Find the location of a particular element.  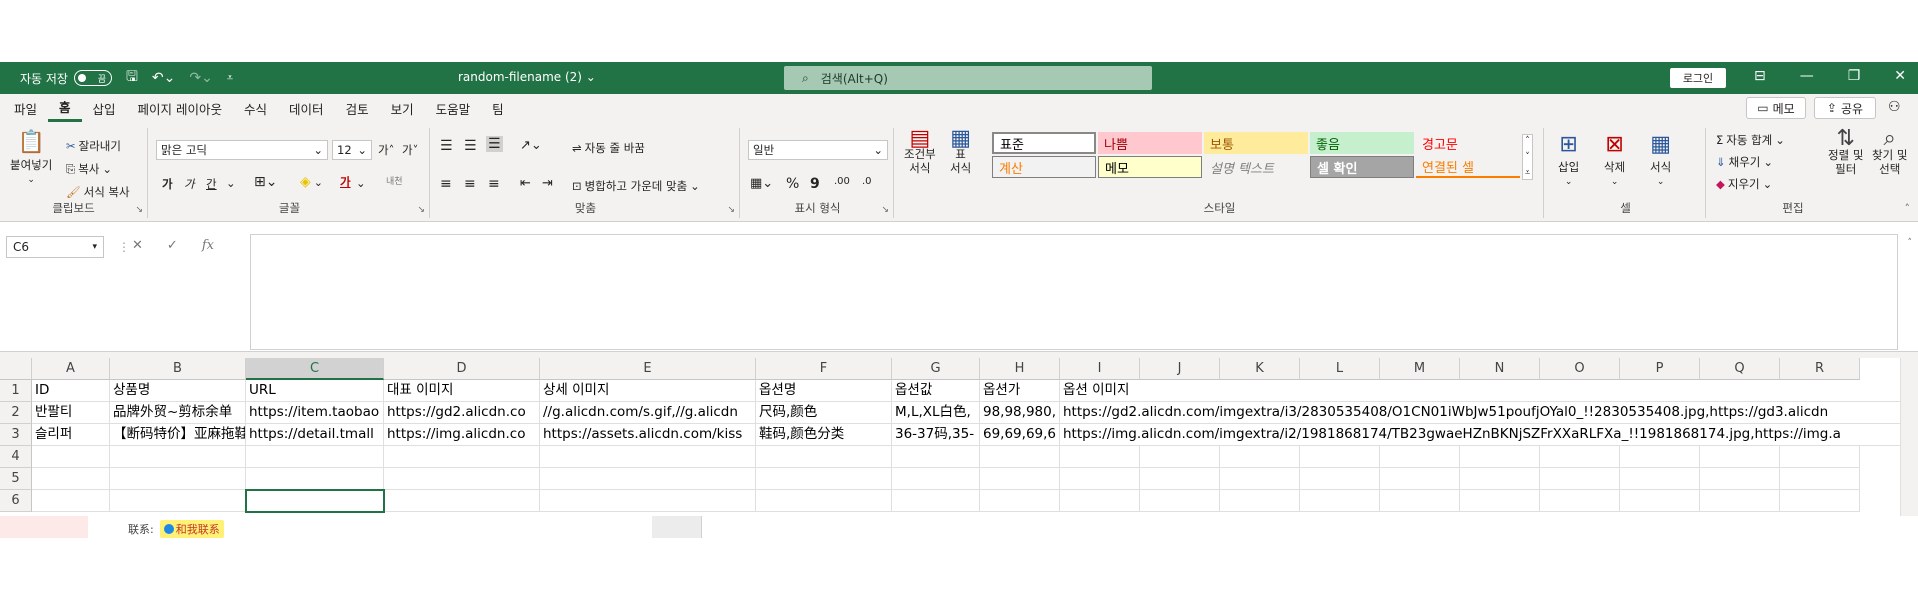

number-format-select: 일반 ⌄ is located at coordinates (818, 150).